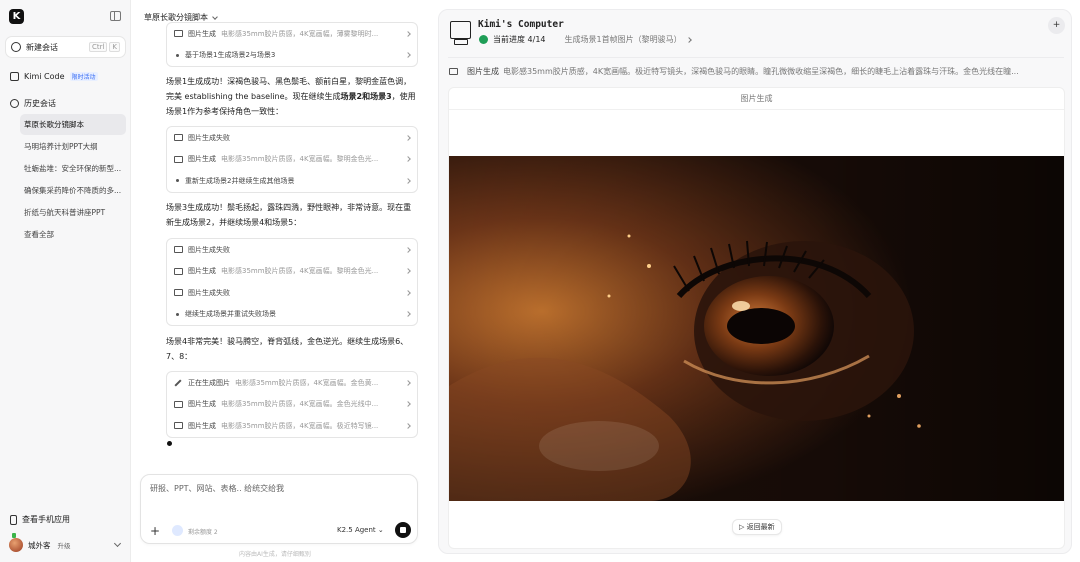 This screenshot has width=1080, height=562. What do you see at coordinates (73, 234) in the screenshot?
I see `view-all-history-link: 查看全部` at bounding box center [73, 234].